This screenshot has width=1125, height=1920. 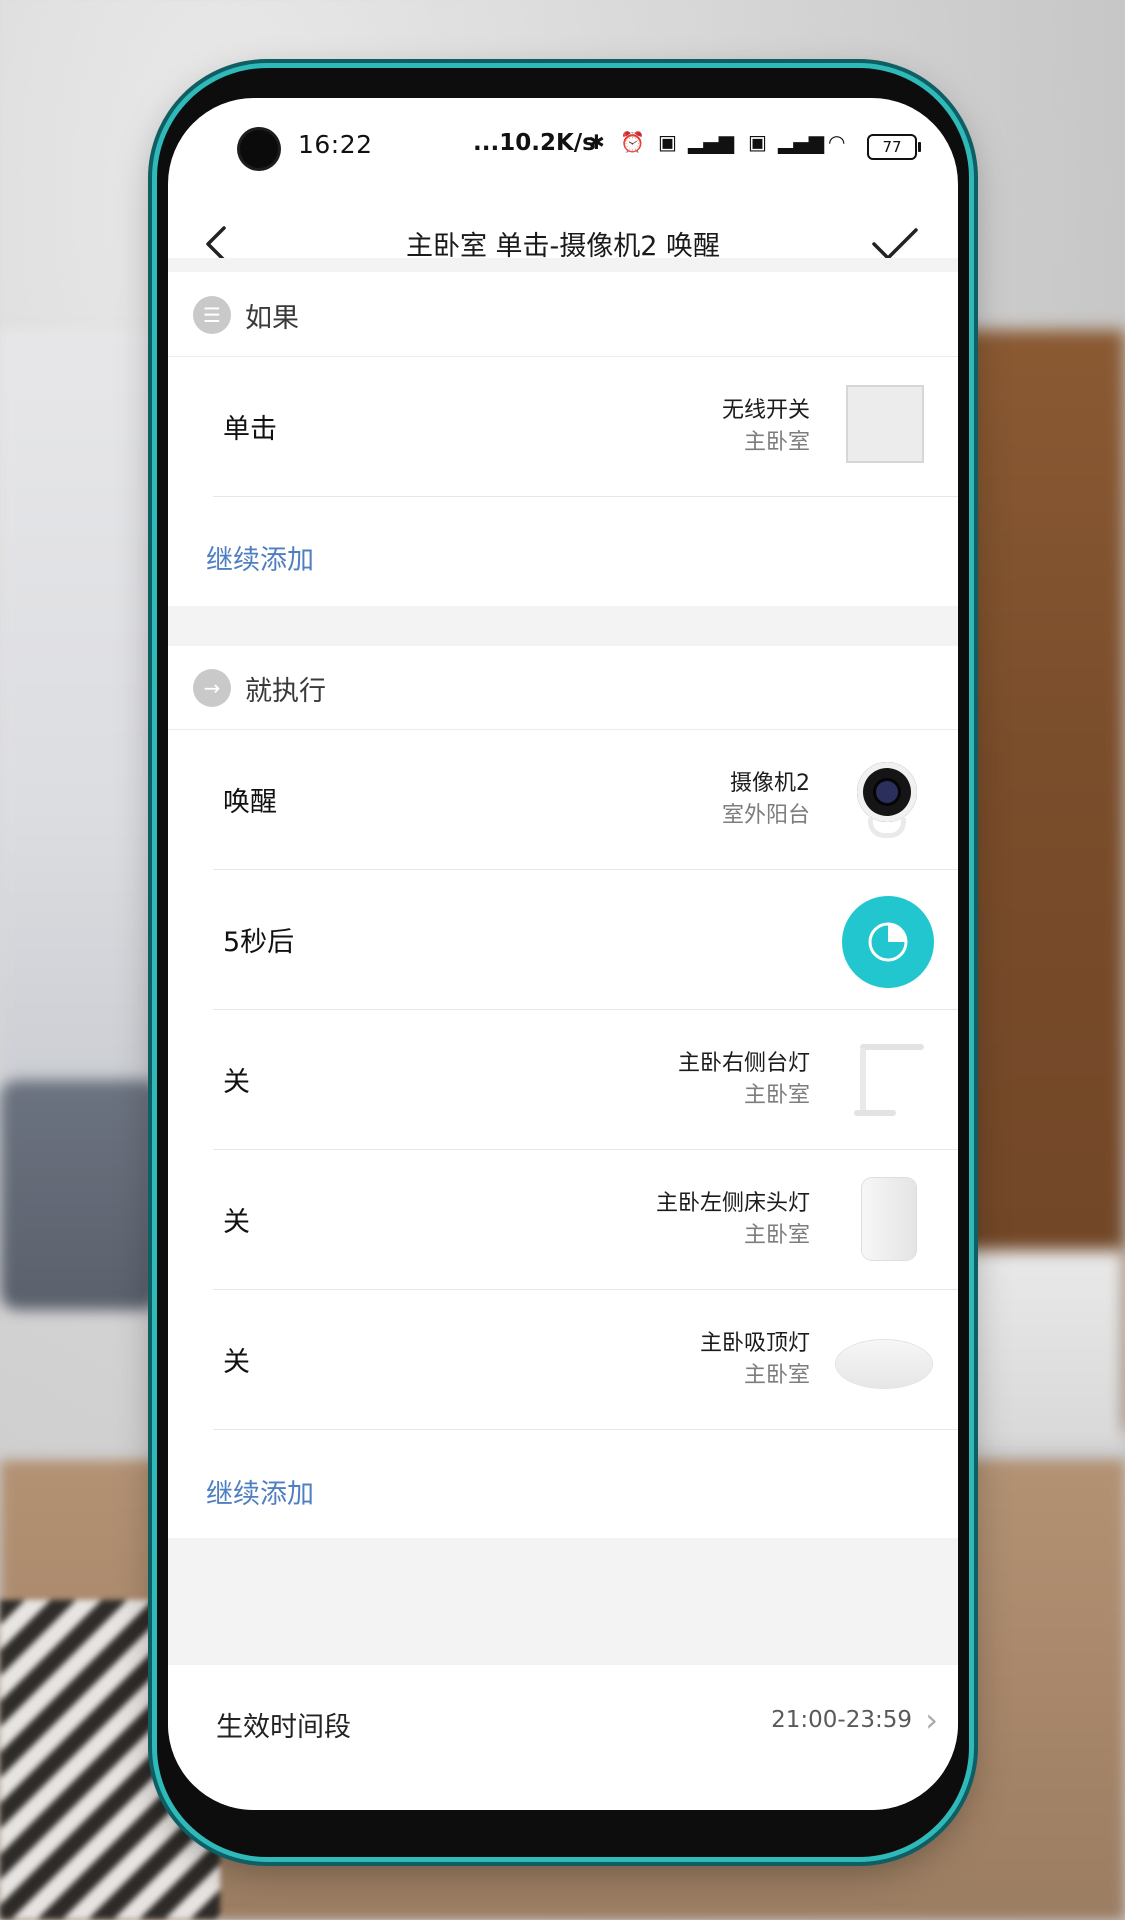 What do you see at coordinates (887, 1219) in the screenshot?
I see `bedside-lamp-icon` at bounding box center [887, 1219].